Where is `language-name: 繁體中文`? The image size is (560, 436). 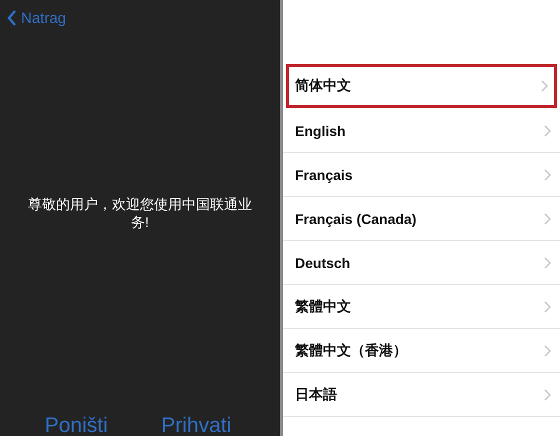 language-name: 繁體中文 is located at coordinates (323, 307).